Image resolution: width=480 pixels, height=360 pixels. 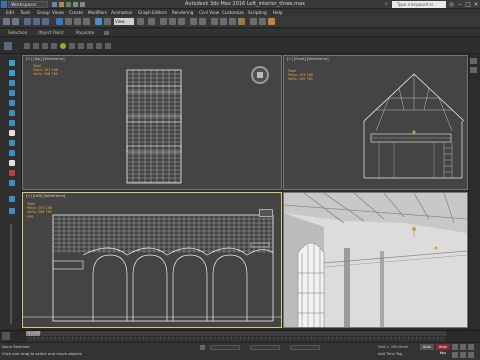 I want to click on mini-curve-editor-icon, so click(x=6, y=336).